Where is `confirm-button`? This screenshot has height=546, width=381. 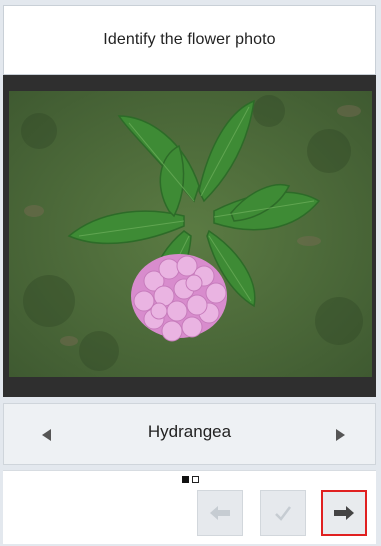 confirm-button is located at coordinates (283, 513).